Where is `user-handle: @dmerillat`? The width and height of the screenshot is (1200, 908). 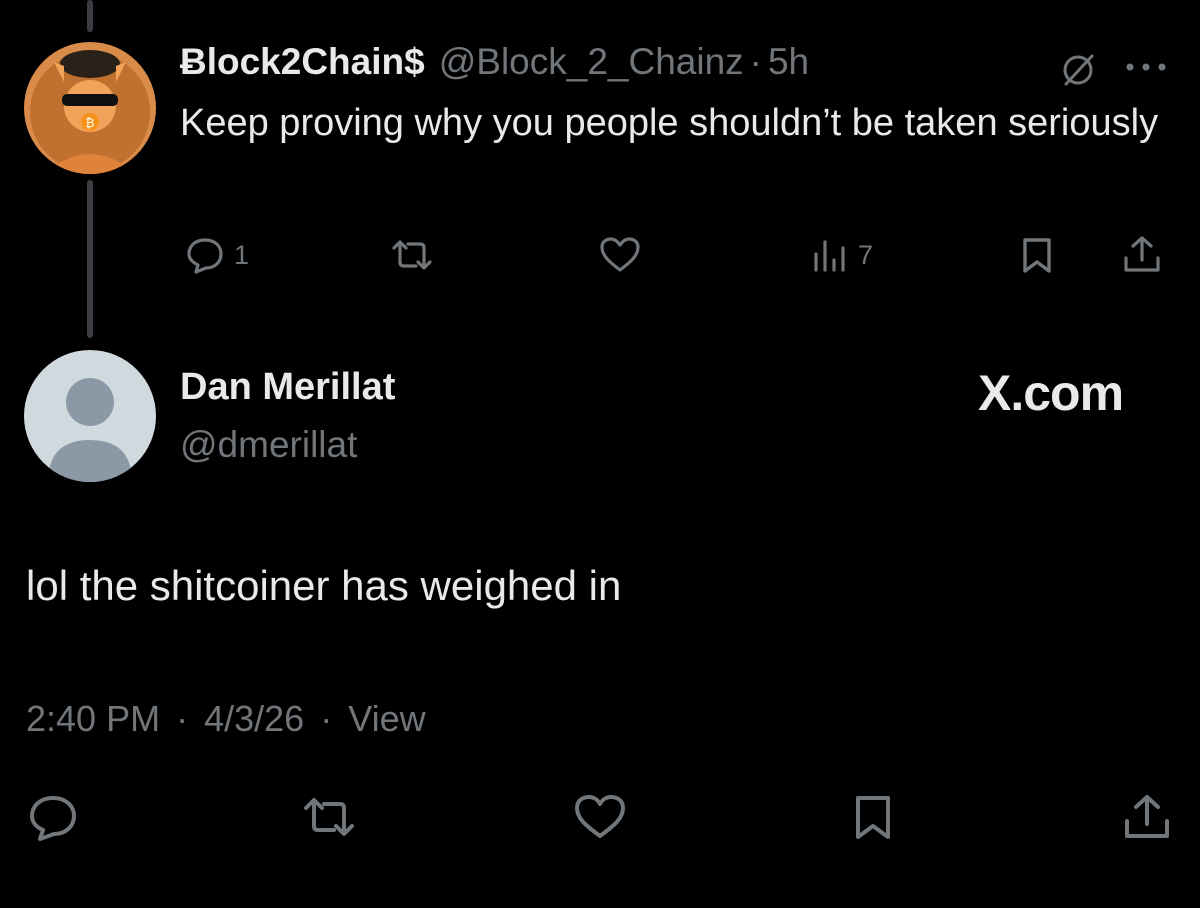 user-handle: @dmerillat is located at coordinates (268, 445).